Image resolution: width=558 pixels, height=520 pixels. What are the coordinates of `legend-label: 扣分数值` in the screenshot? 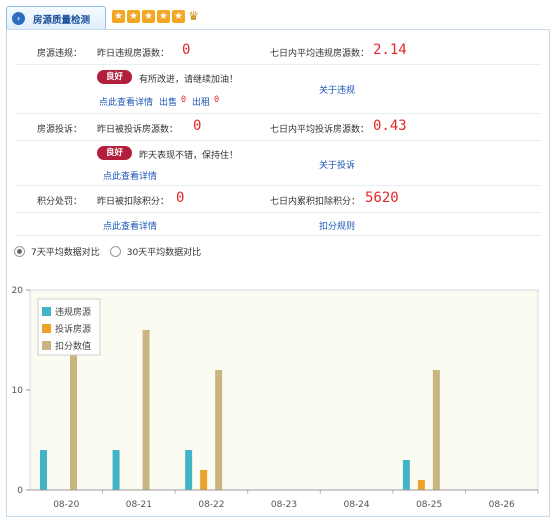 It's located at (73, 346).